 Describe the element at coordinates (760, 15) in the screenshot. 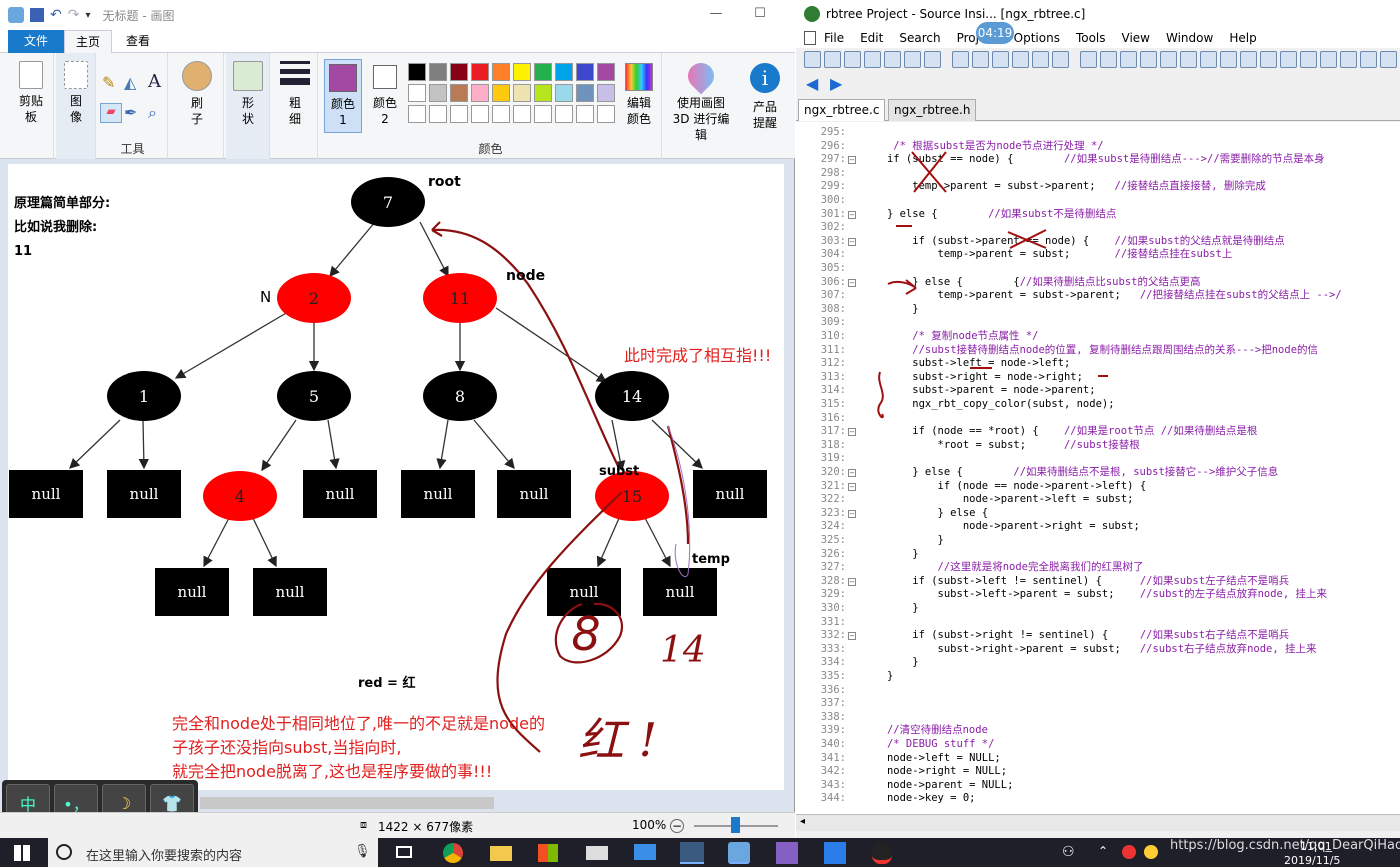

I see `maximize-icon: ☐` at that location.